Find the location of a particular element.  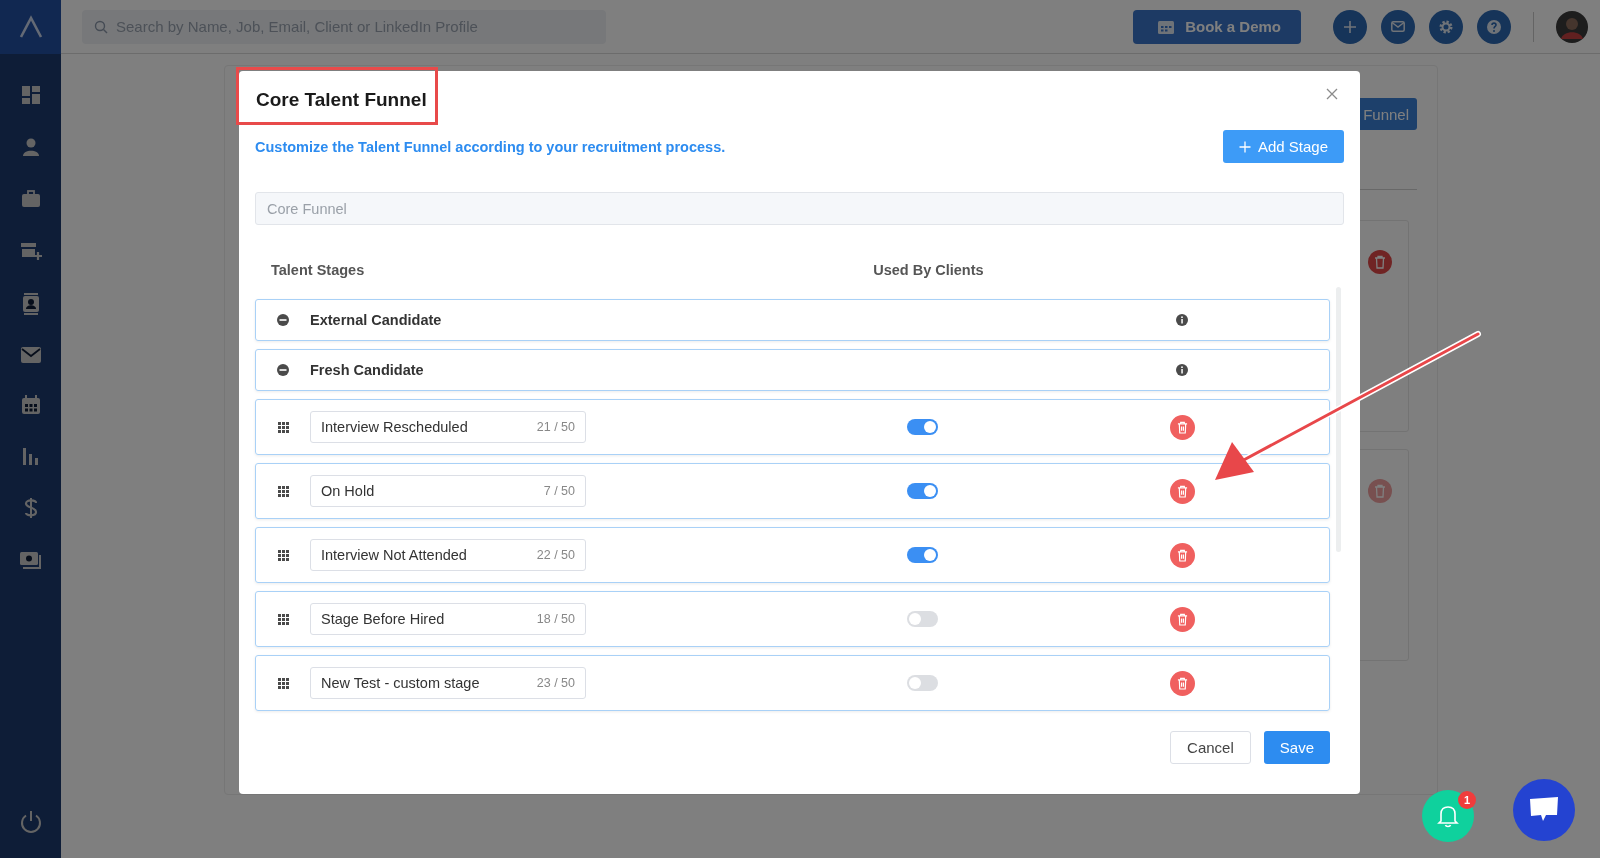

close-icon is located at coordinates (1332, 94).